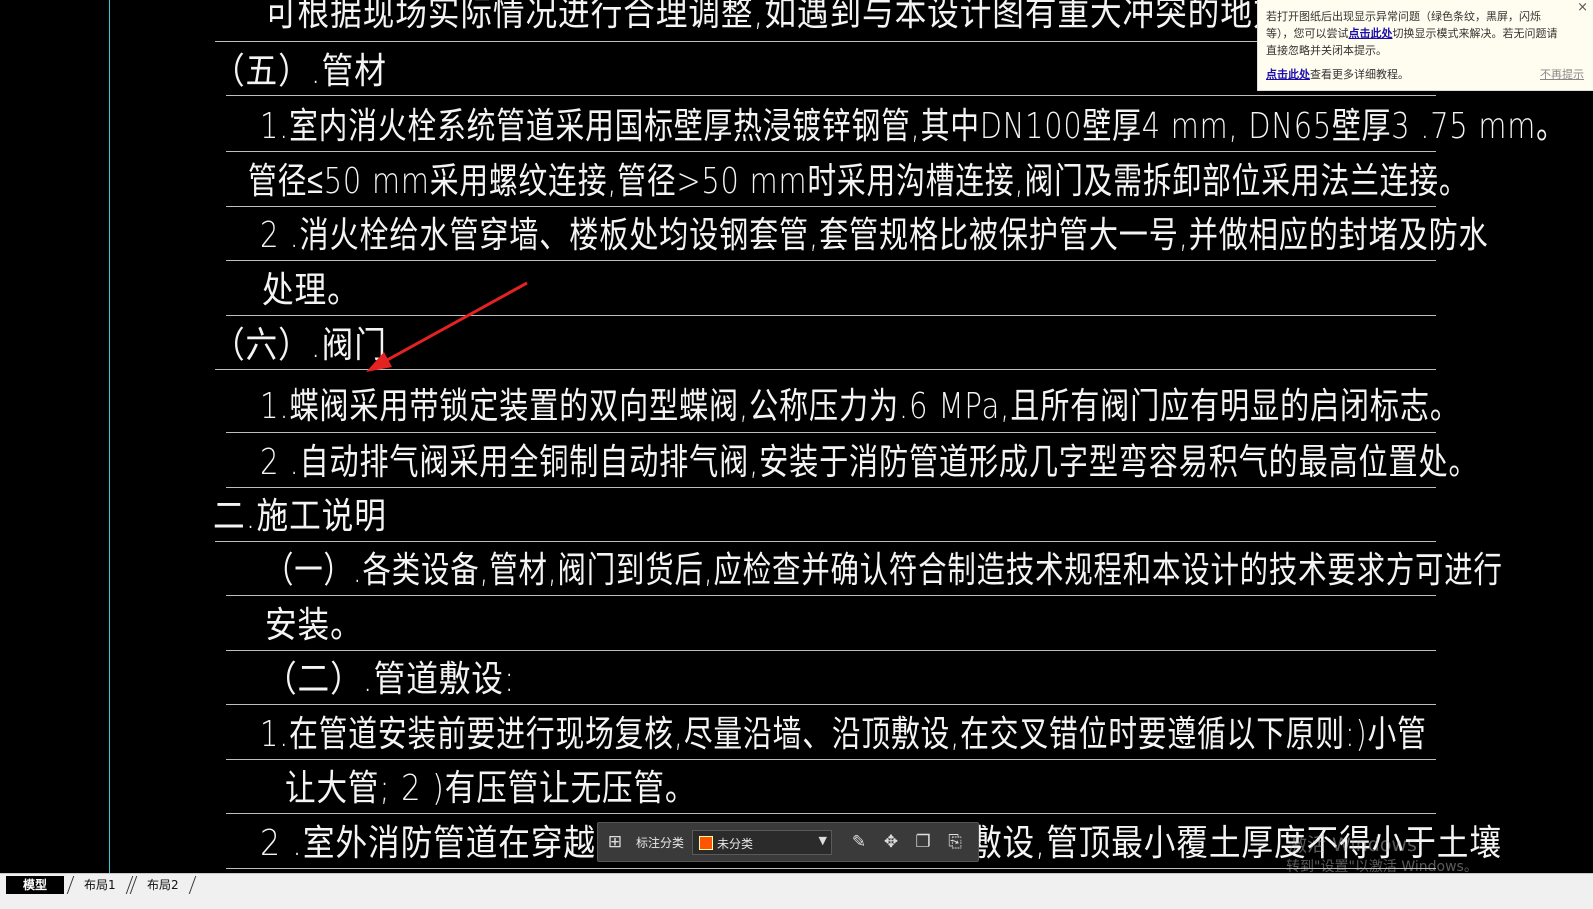  What do you see at coordinates (1562, 74) in the screenshot?
I see `dont-show-again-link: 不再提示` at bounding box center [1562, 74].